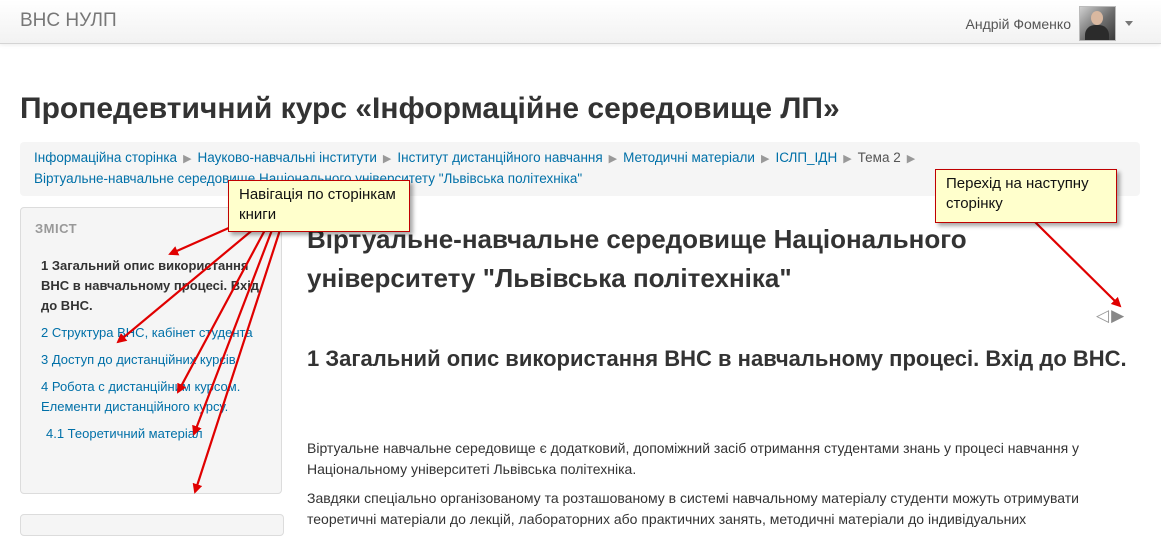  Describe the element at coordinates (105, 157) in the screenshot. I see `breadcrumb-item: Інформаційна сторінка` at that location.